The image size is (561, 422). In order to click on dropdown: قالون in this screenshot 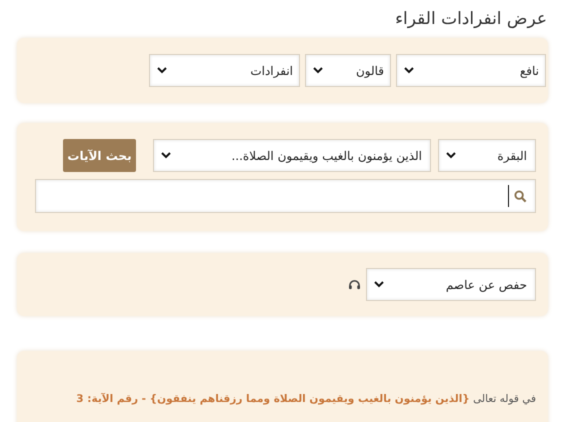, I will do `click(348, 70)`.